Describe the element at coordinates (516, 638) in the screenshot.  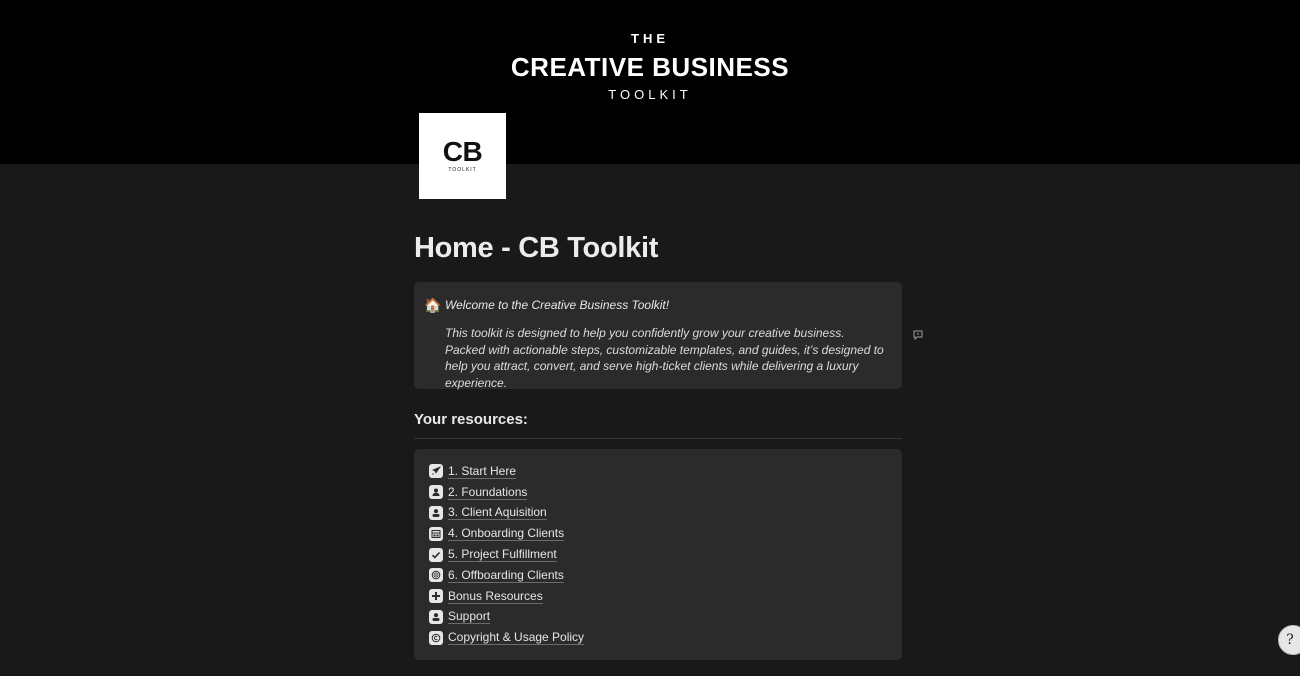
I see `resource-label: Copyright & Usage Policy` at that location.